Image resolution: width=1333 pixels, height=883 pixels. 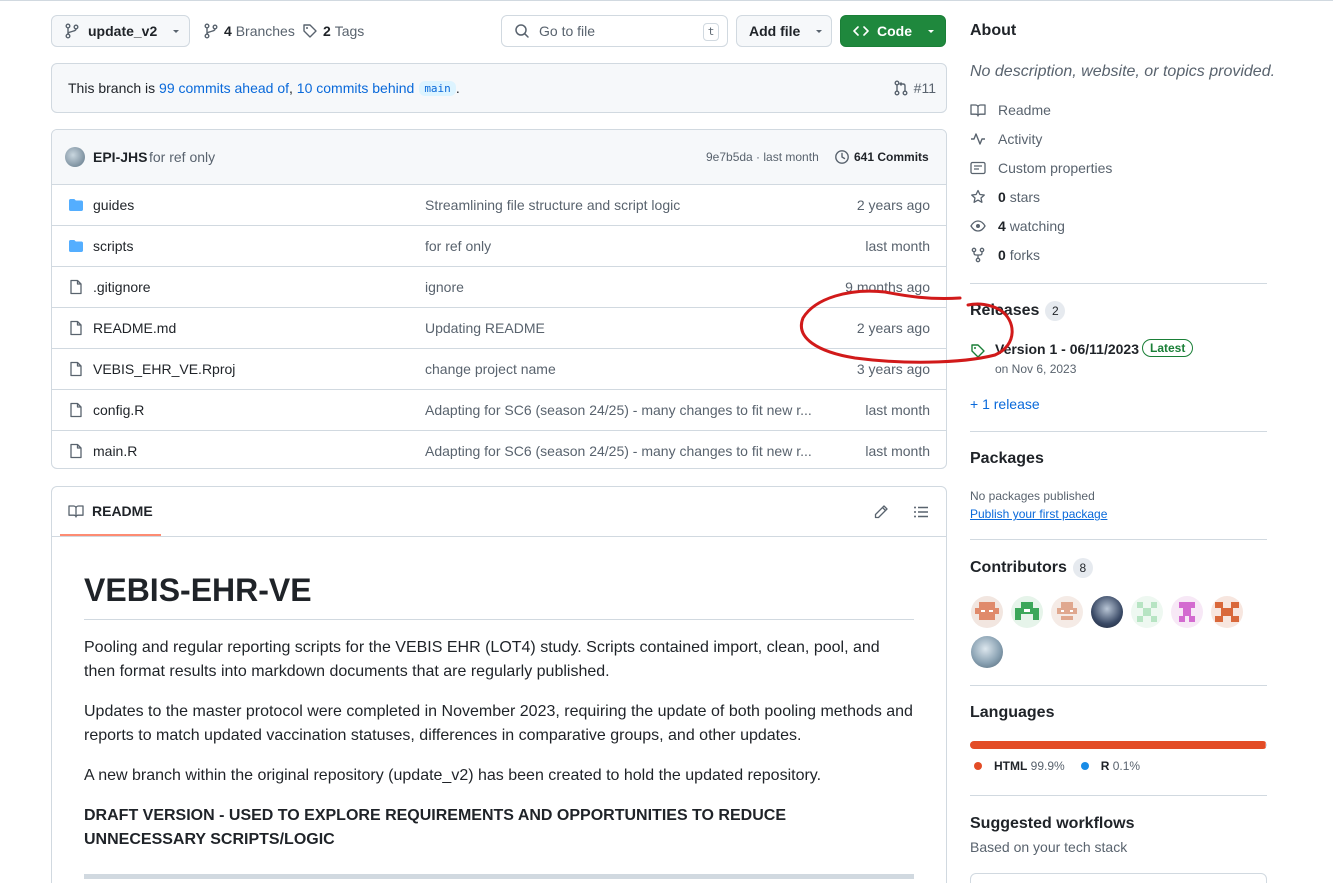 What do you see at coordinates (1017, 226) in the screenshot?
I see `watching-link: 4 watching` at bounding box center [1017, 226].